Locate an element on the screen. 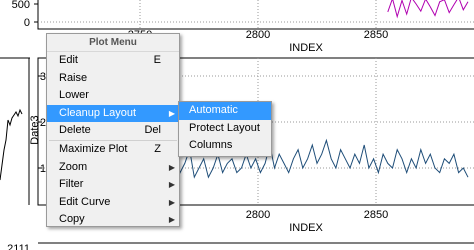 This screenshot has height=250, width=474. menu-item-label: Lower is located at coordinates (74, 95).